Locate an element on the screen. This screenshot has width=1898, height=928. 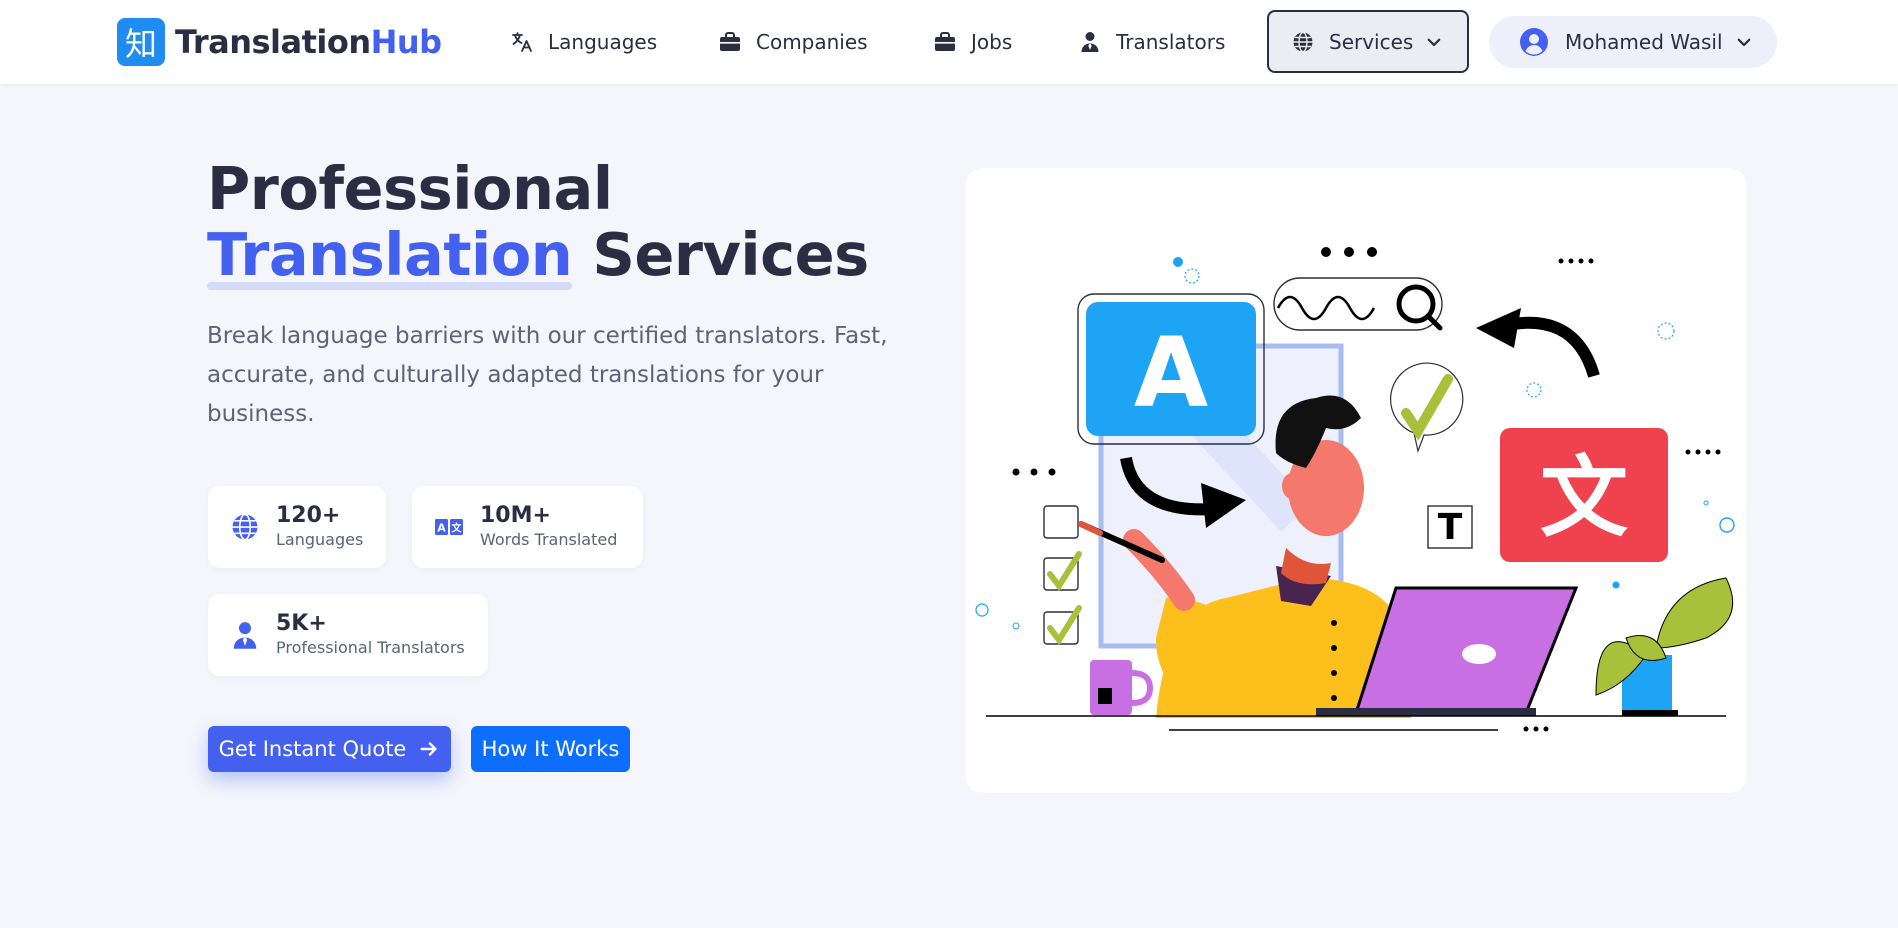
svg-text: 文 is located at coordinates (457, 528).